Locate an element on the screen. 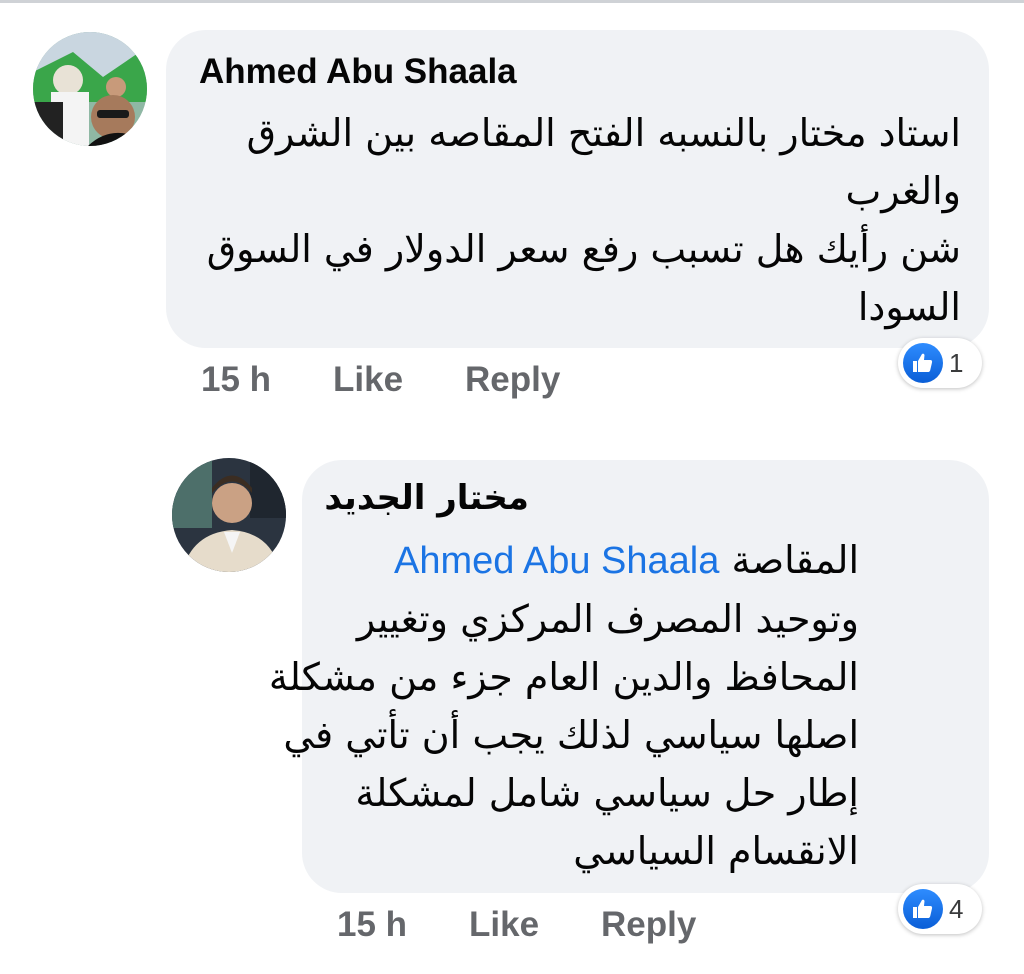 The height and width of the screenshot is (974, 1024). comment-text-line: السودا is located at coordinates (909, 307).